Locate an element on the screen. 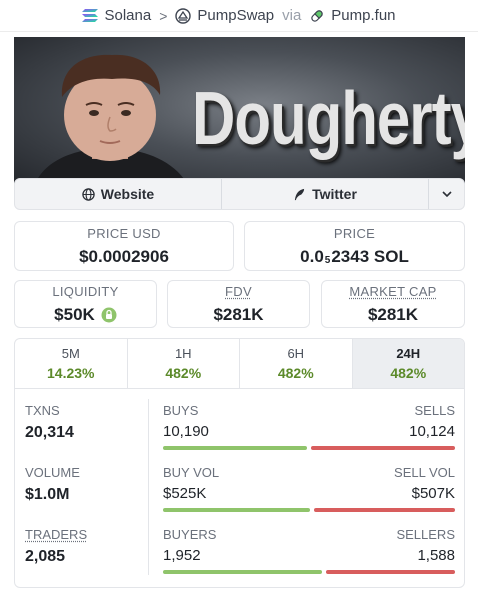 Image resolution: width=478 pixels, height=601 pixels. buys-bar is located at coordinates (235, 448).